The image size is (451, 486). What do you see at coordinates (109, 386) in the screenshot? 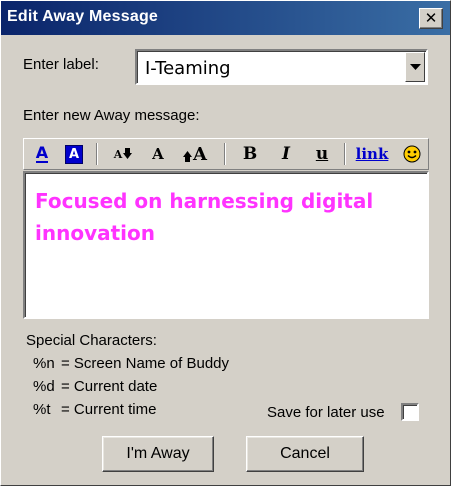
I see `special-description: = Current date` at bounding box center [109, 386].